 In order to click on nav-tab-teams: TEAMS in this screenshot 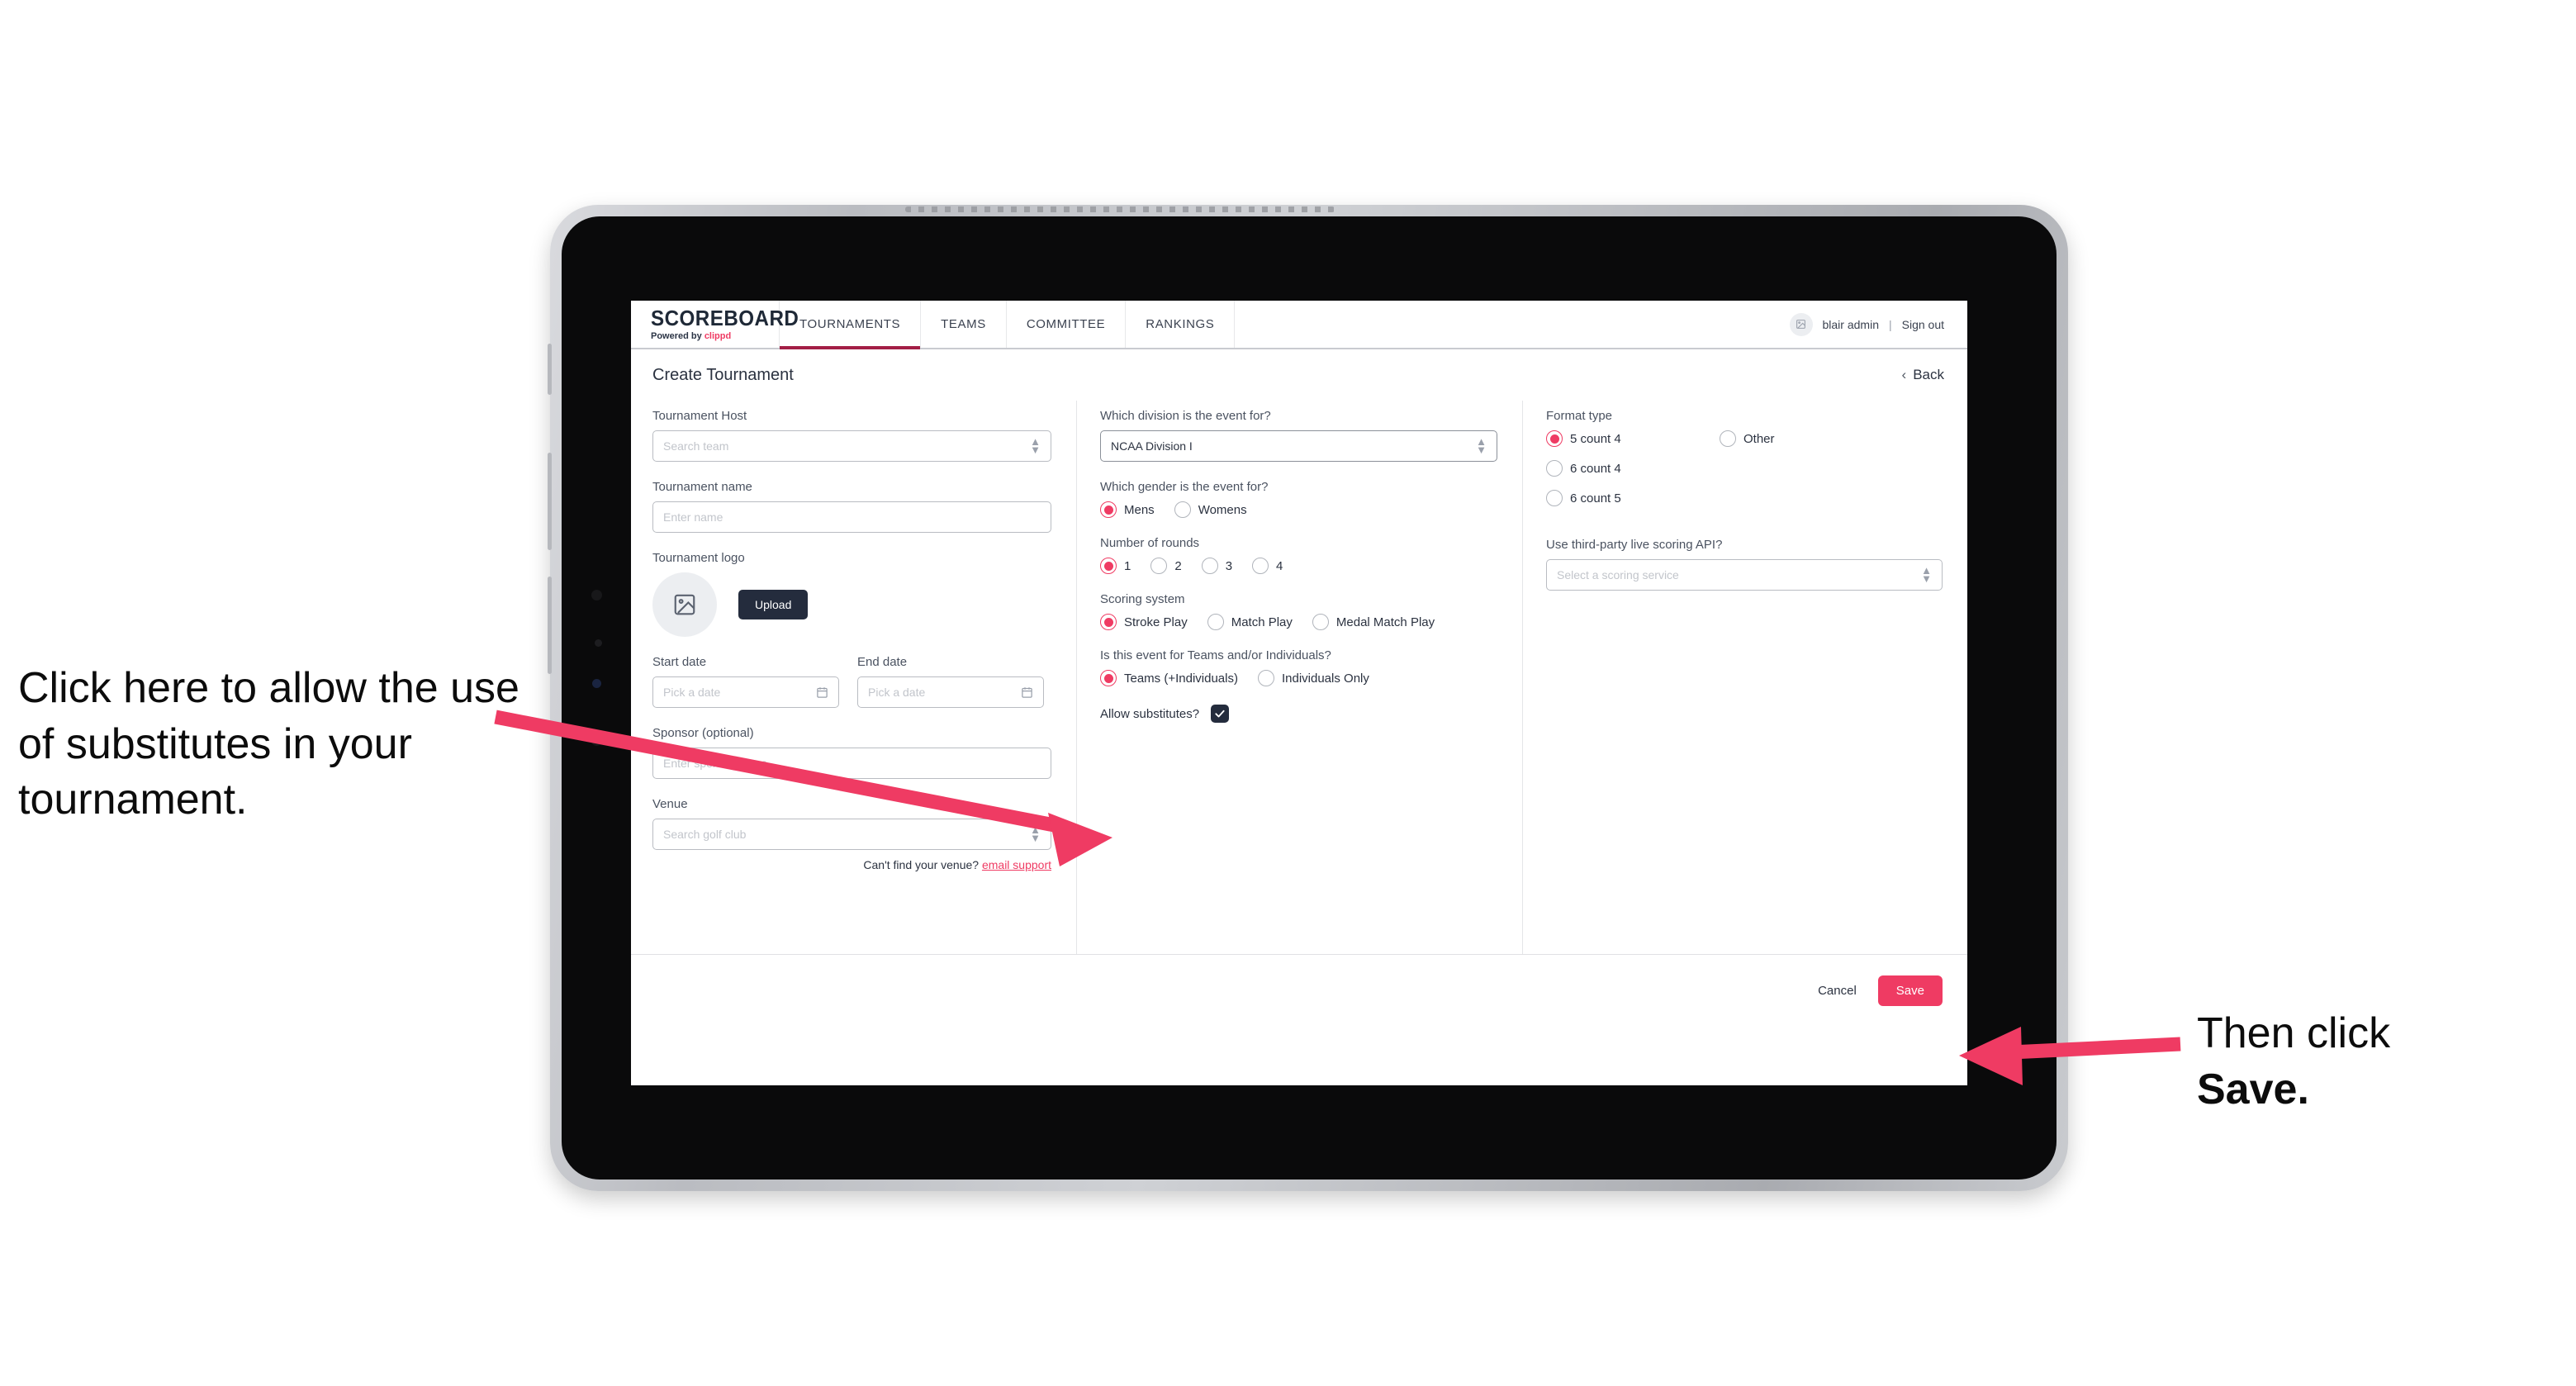, I will do `click(964, 324)`.